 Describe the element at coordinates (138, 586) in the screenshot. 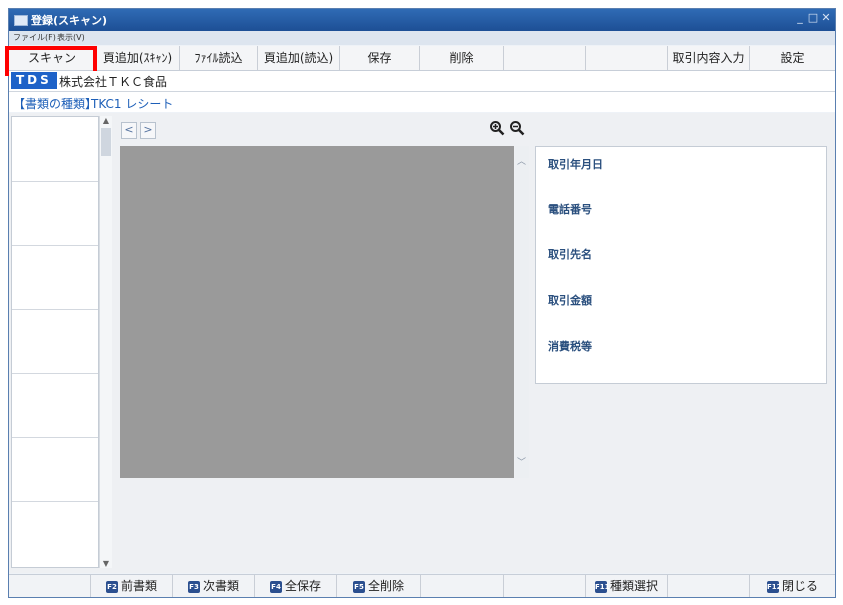

I see `prev-document-label: 前書類` at that location.